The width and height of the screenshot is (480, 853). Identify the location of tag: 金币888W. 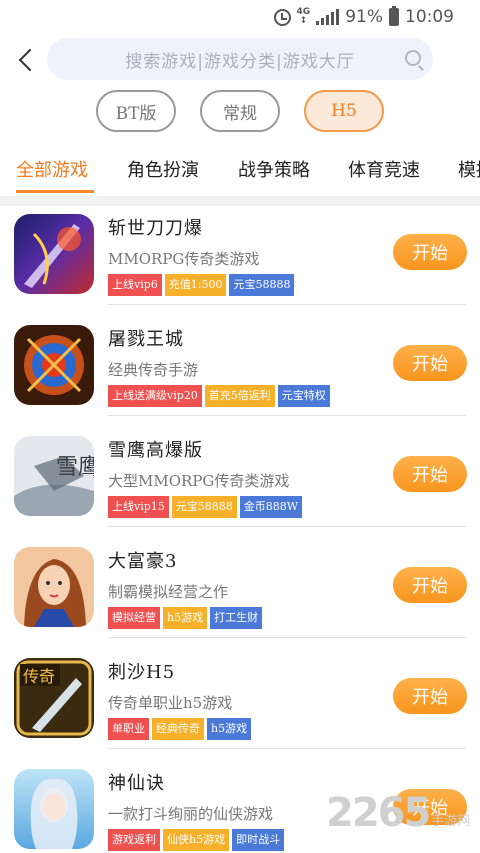
(271, 507).